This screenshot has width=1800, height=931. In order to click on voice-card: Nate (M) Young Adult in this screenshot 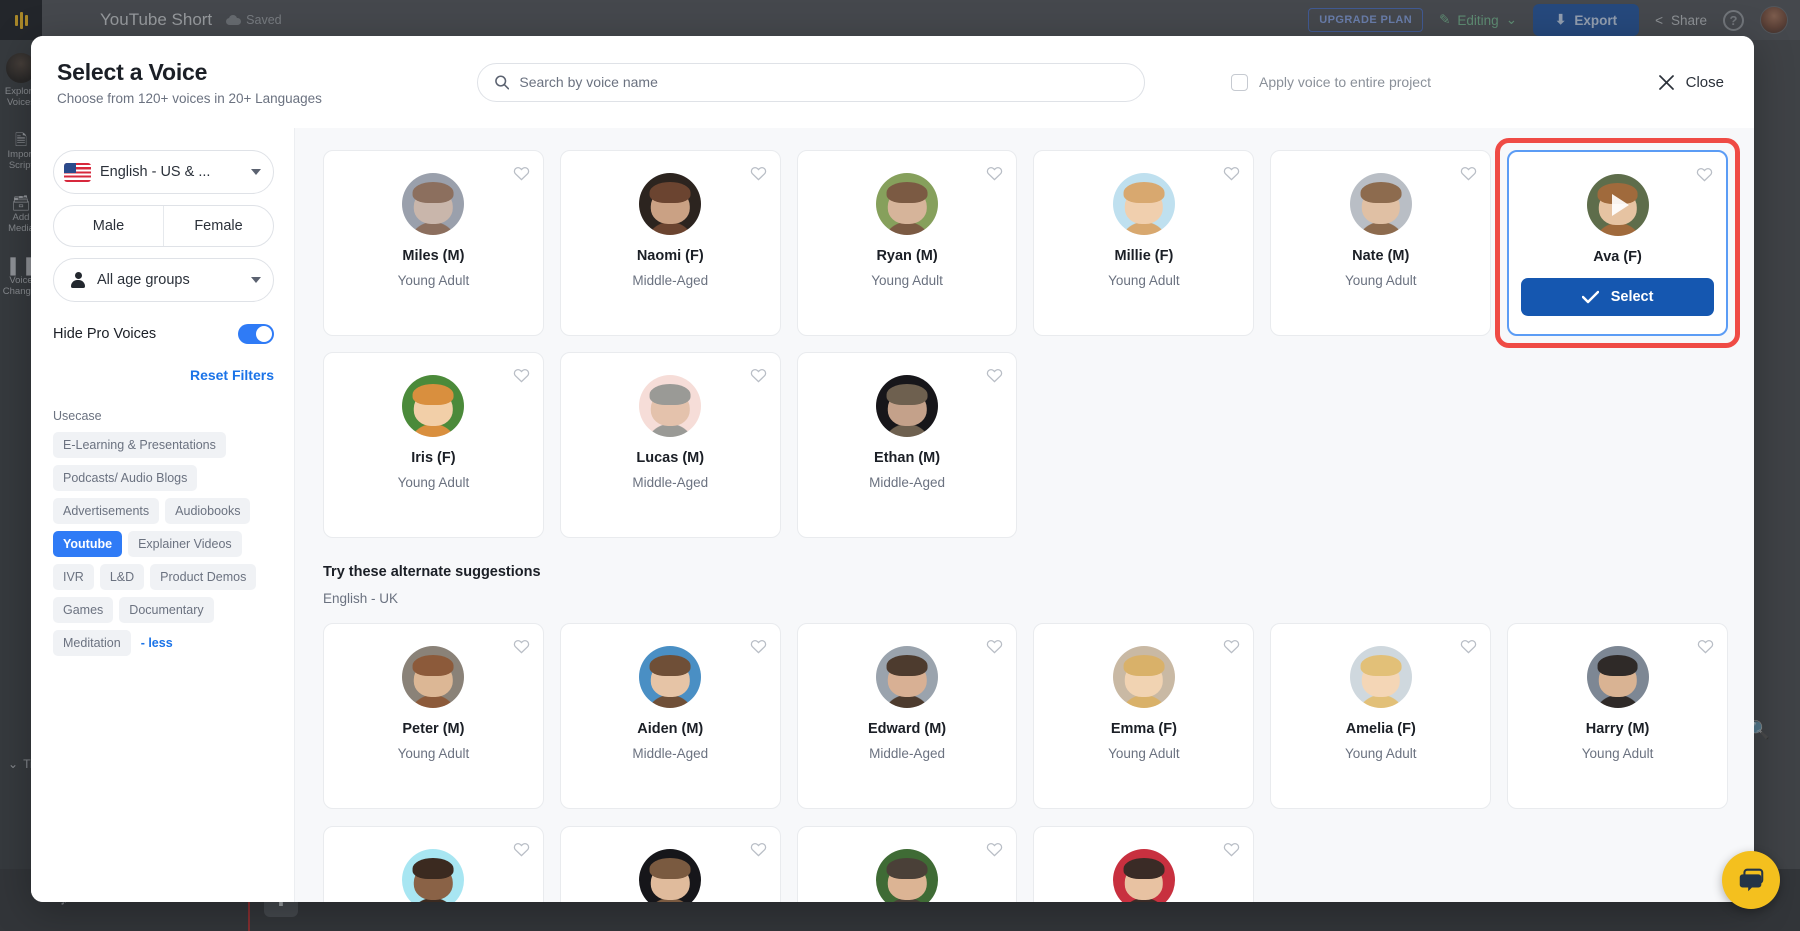, I will do `click(1381, 243)`.